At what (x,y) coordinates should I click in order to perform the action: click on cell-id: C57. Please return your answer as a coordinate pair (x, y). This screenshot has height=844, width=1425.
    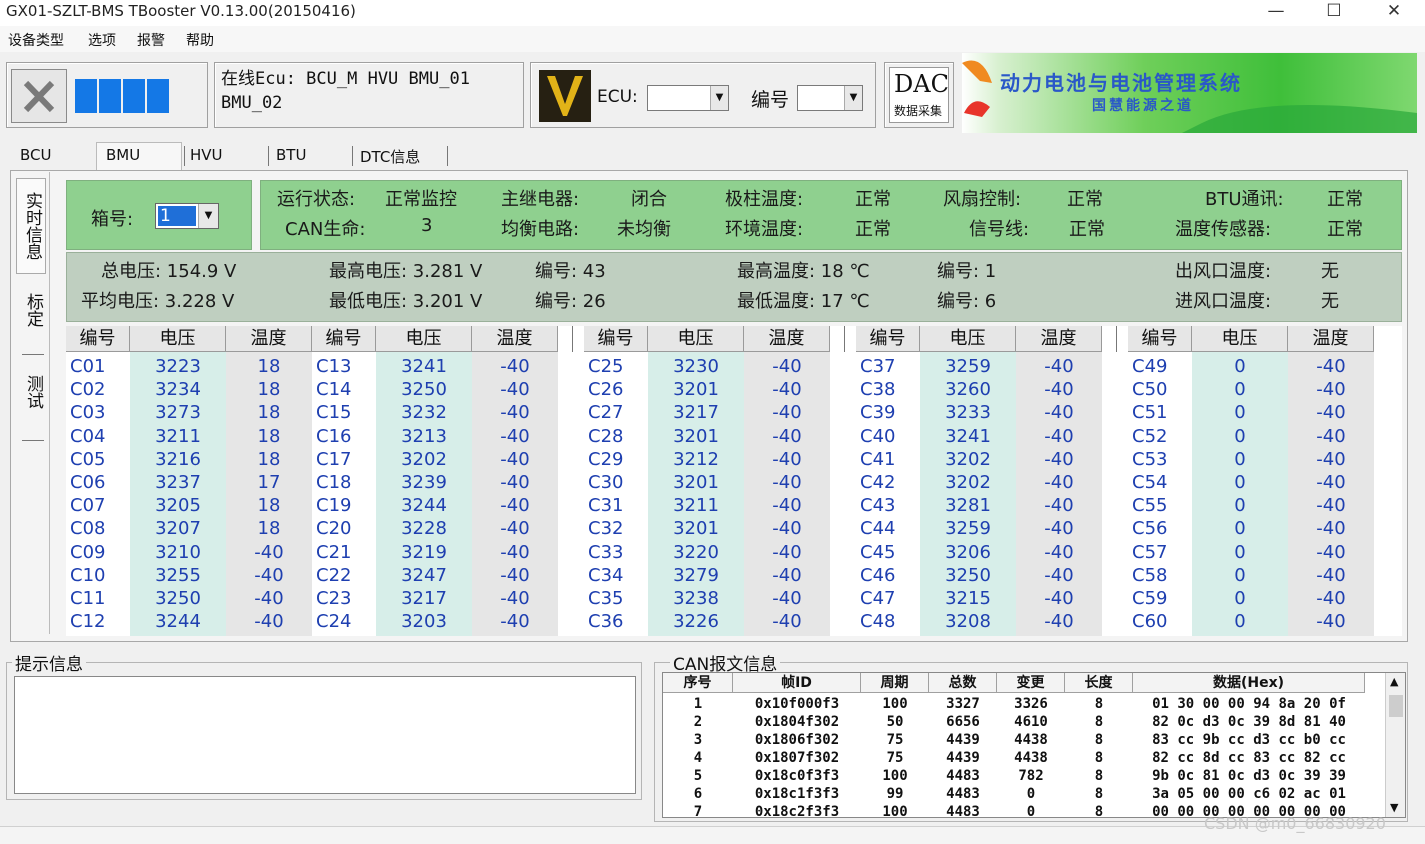
    Looking at the image, I should click on (1150, 552).